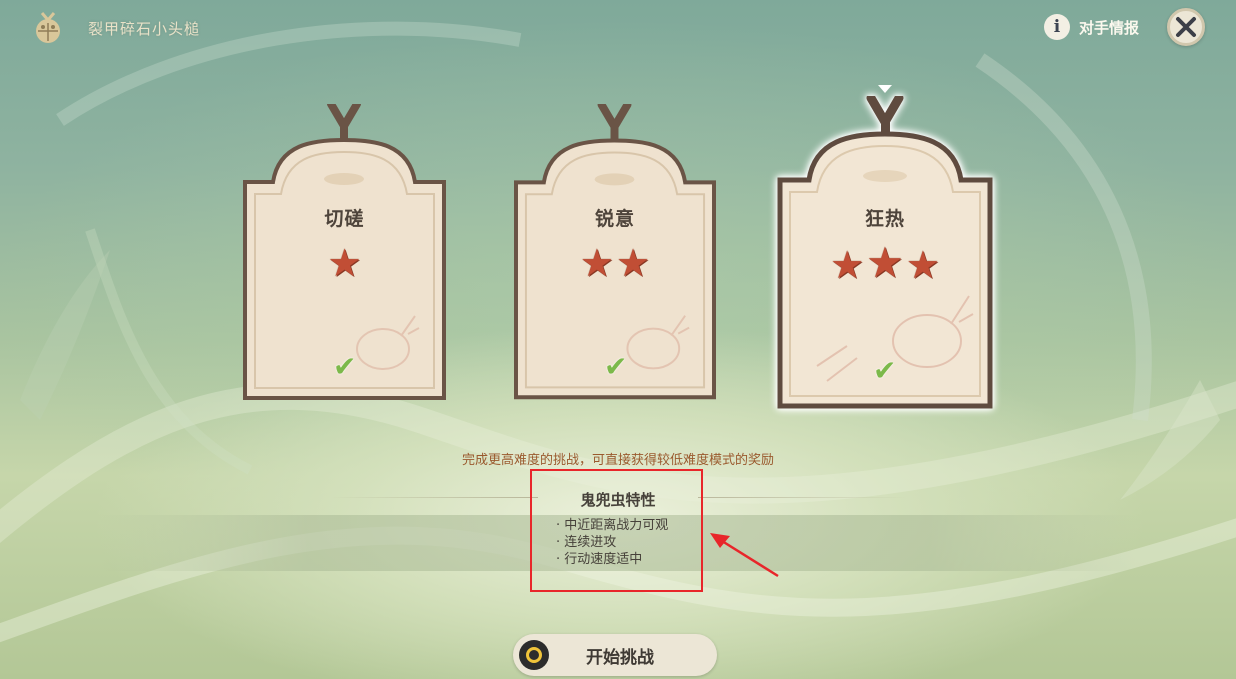 This screenshot has height=679, width=1236. I want to click on difficulty-name: 狂热, so click(884, 219).